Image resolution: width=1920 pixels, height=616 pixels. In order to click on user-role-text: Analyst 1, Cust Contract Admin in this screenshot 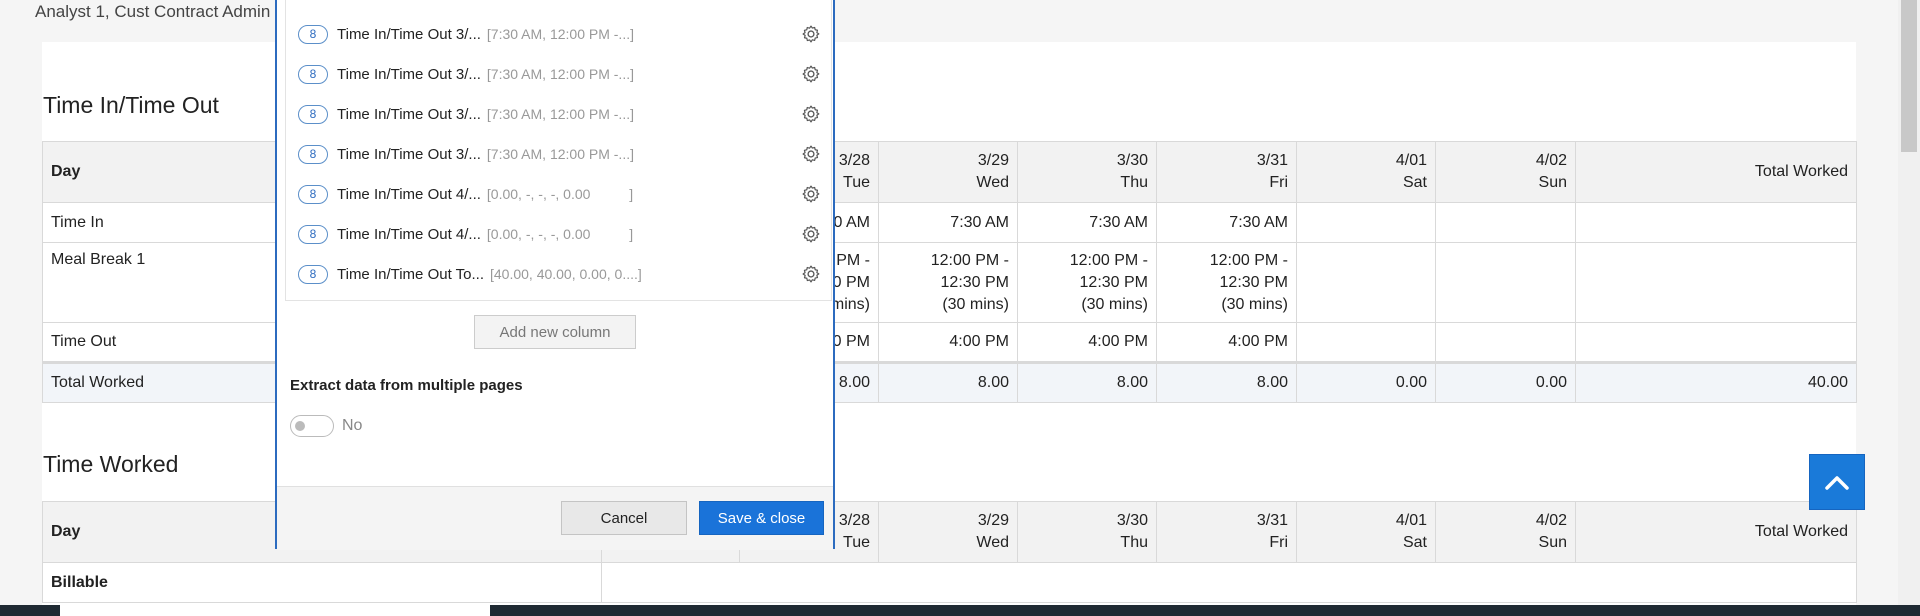, I will do `click(153, 11)`.